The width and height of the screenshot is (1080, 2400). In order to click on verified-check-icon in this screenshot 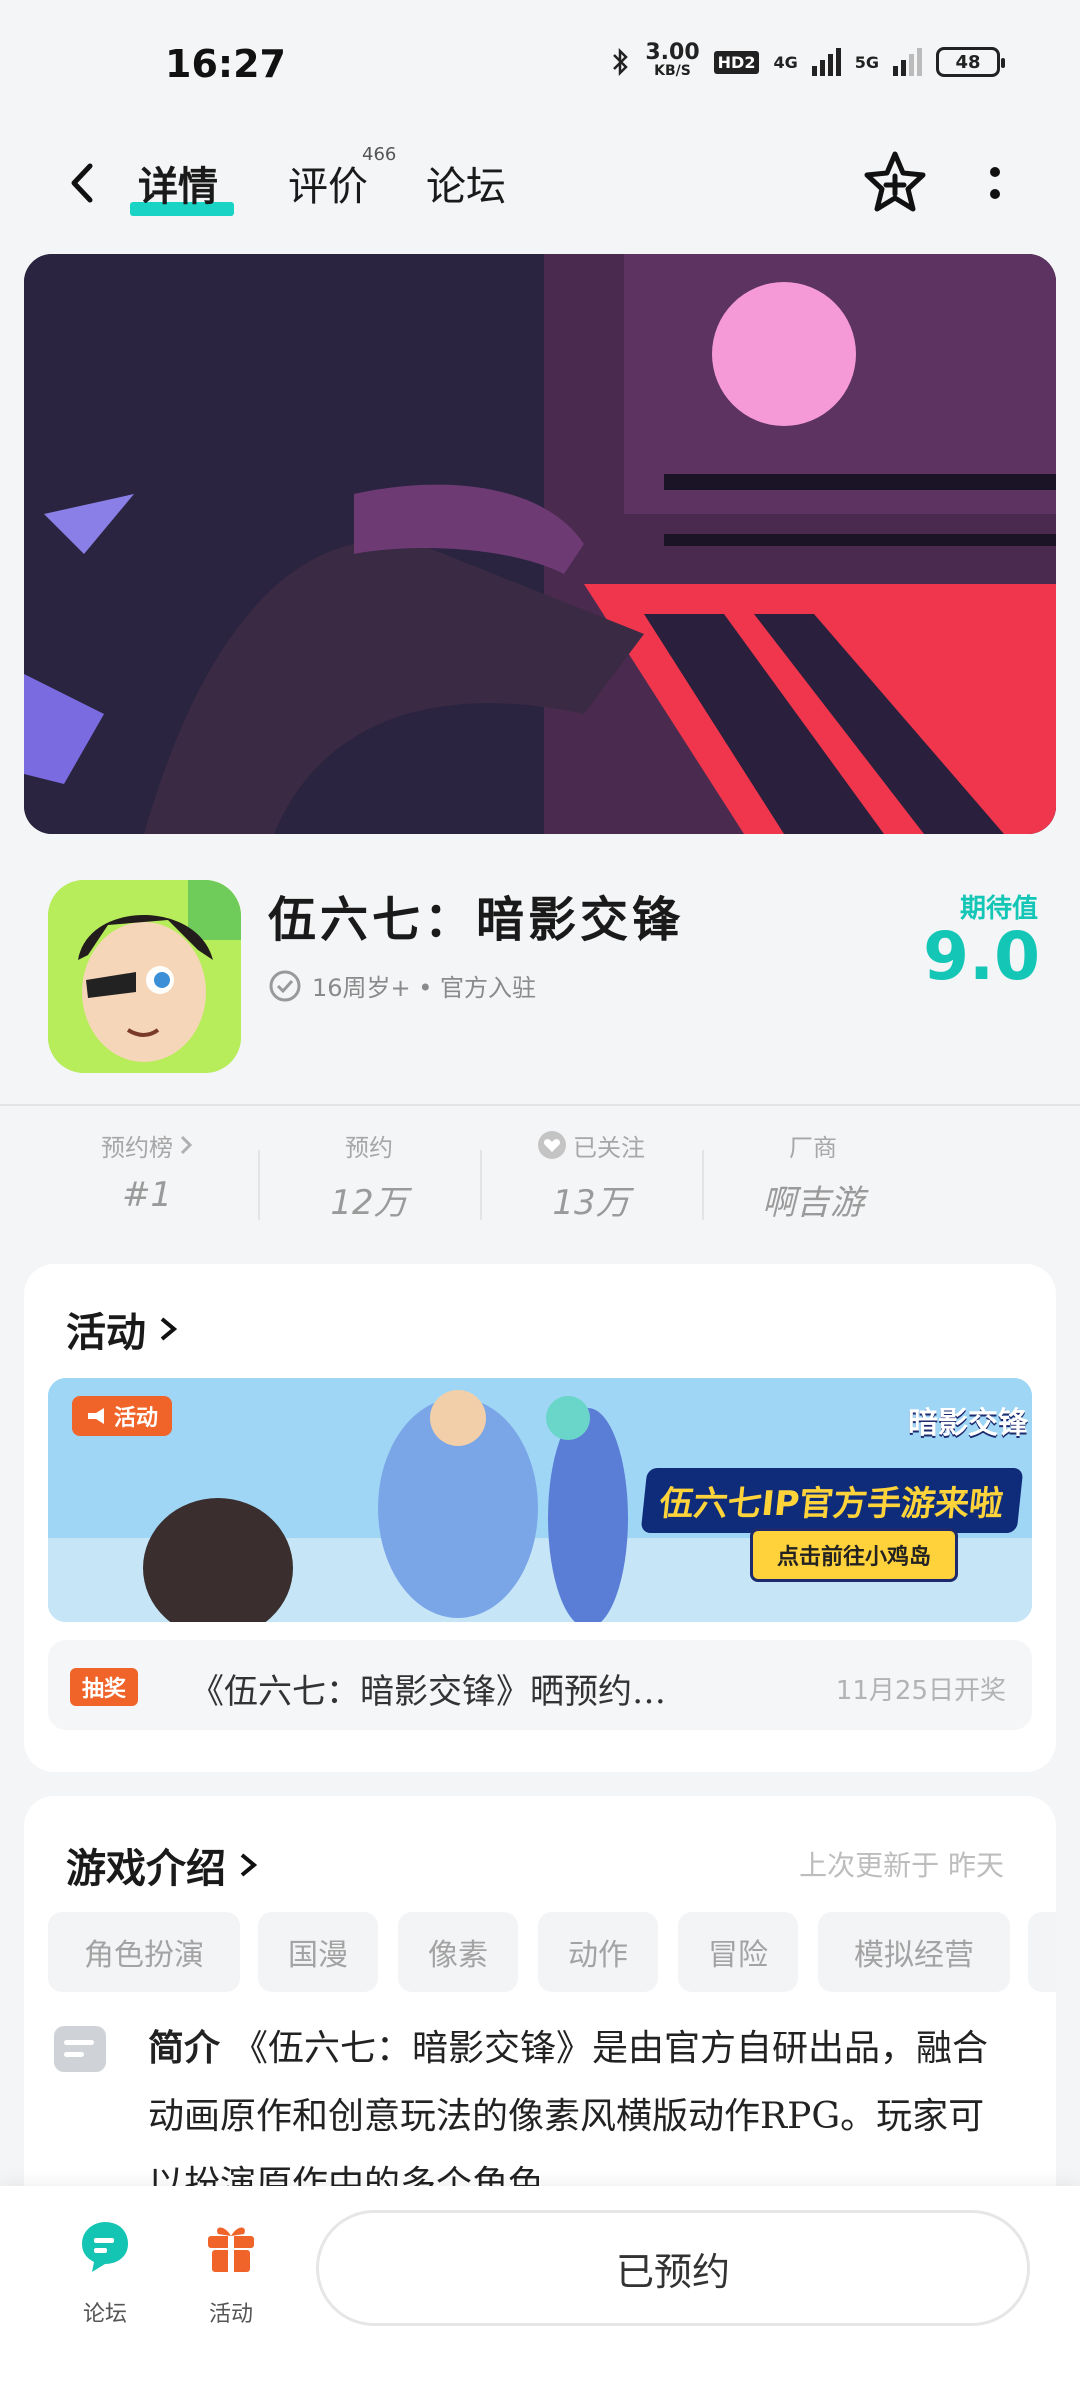, I will do `click(285, 985)`.